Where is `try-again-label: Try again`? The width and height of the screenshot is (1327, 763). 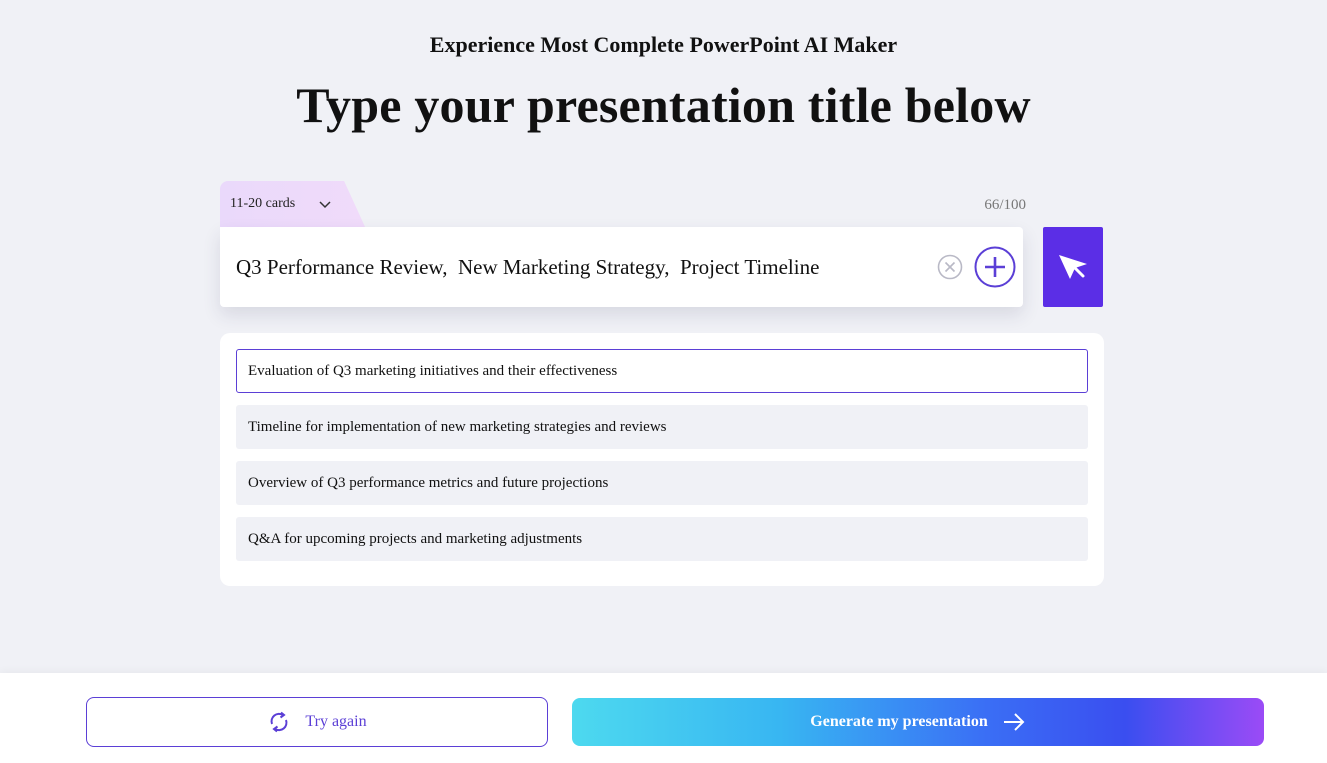 try-again-label: Try again is located at coordinates (336, 721).